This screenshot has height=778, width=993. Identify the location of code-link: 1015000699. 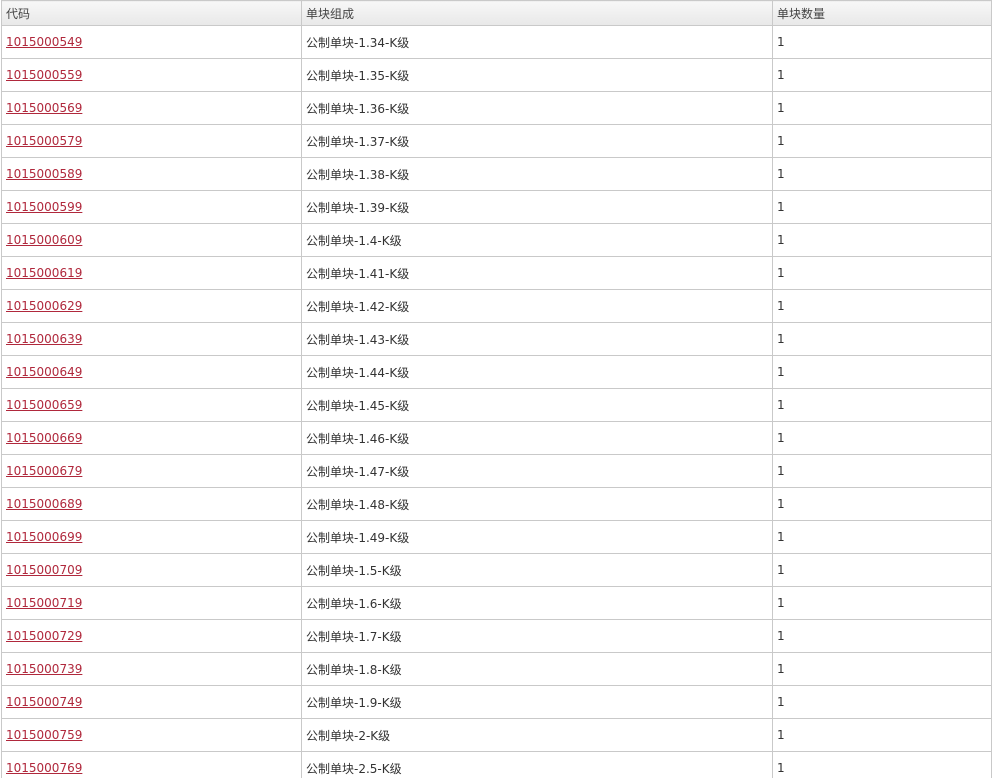
(44, 537).